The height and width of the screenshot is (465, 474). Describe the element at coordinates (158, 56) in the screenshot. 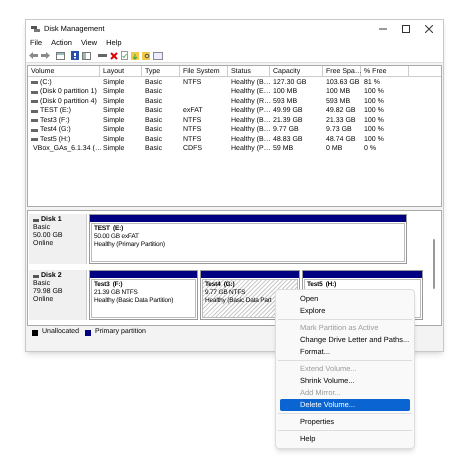

I see `window-icon` at that location.